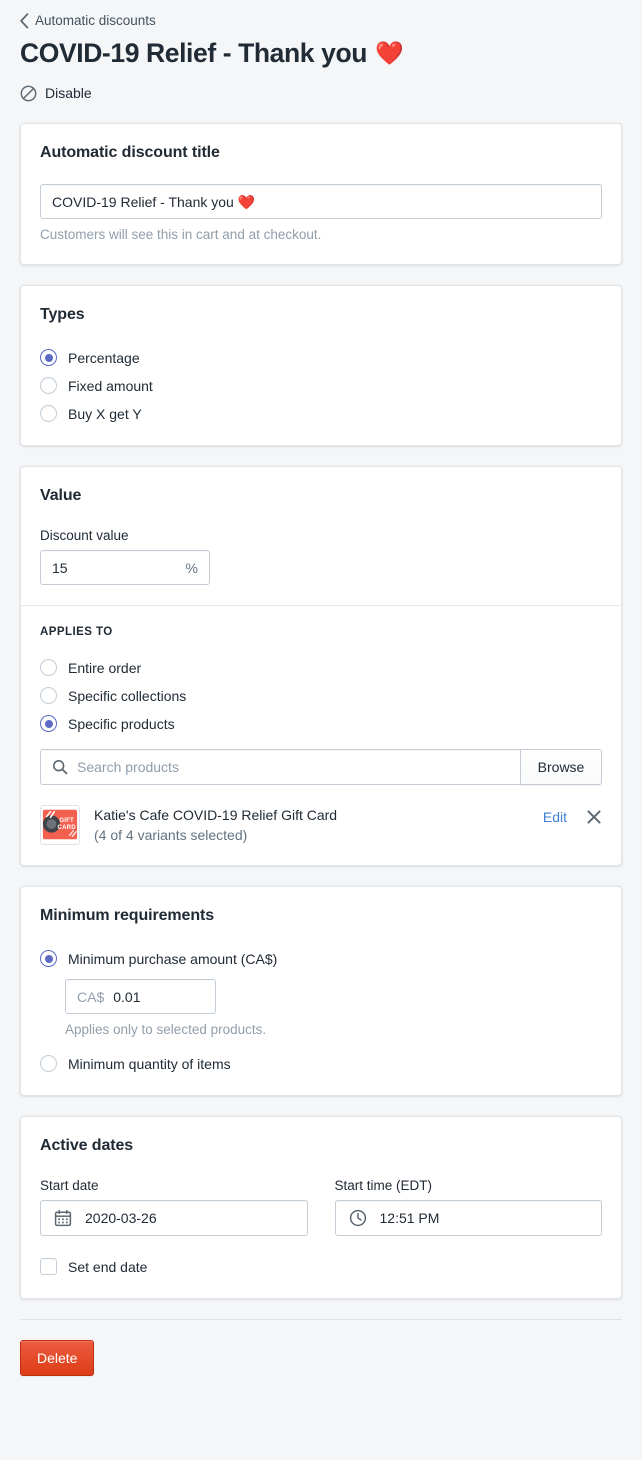  I want to click on radio-applies-specific-products: Specific products, so click(321, 723).